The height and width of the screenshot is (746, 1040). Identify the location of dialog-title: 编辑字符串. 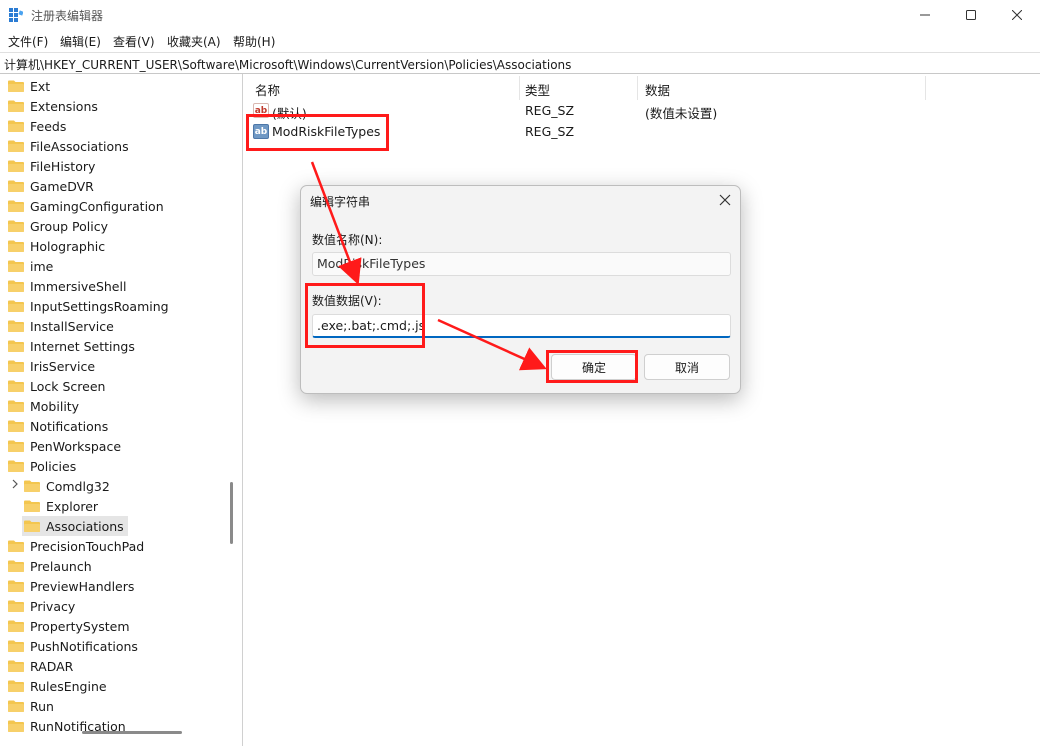
(340, 202).